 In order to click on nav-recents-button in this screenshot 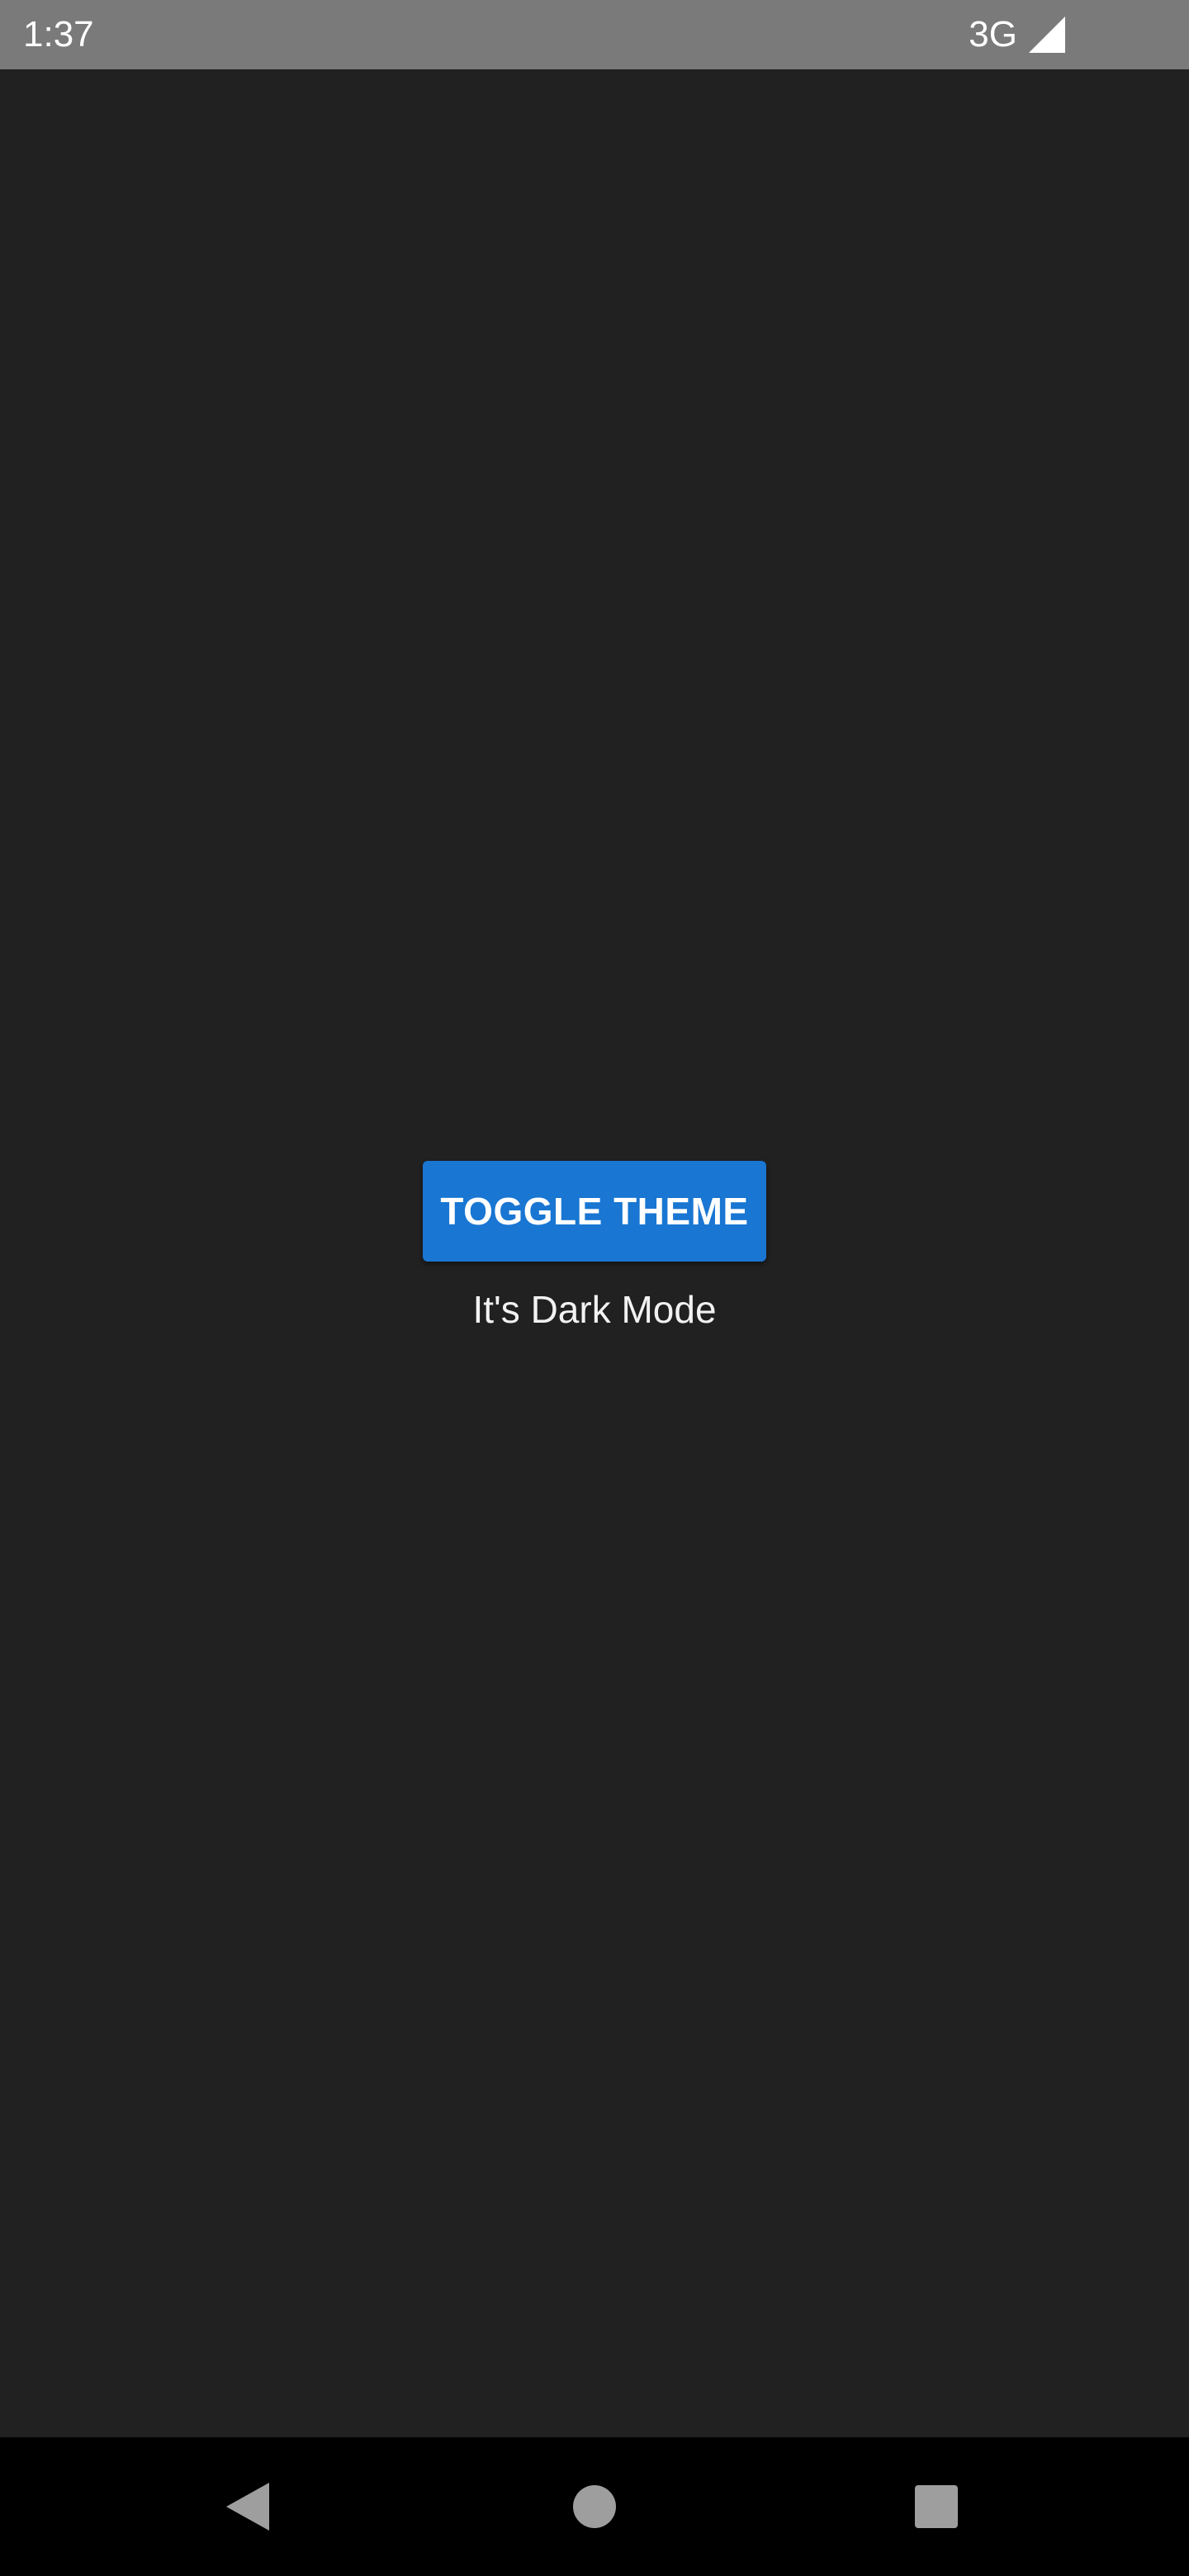, I will do `click(936, 2506)`.